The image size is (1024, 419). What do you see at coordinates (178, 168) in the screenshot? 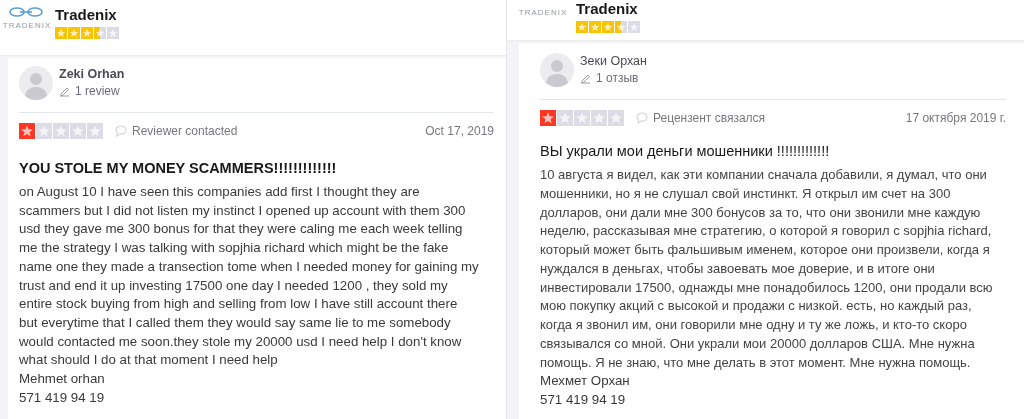
I see `review-title: YOU STOLE MY MONEY SCAMMERS!!!!!!!!!!!!!` at bounding box center [178, 168].